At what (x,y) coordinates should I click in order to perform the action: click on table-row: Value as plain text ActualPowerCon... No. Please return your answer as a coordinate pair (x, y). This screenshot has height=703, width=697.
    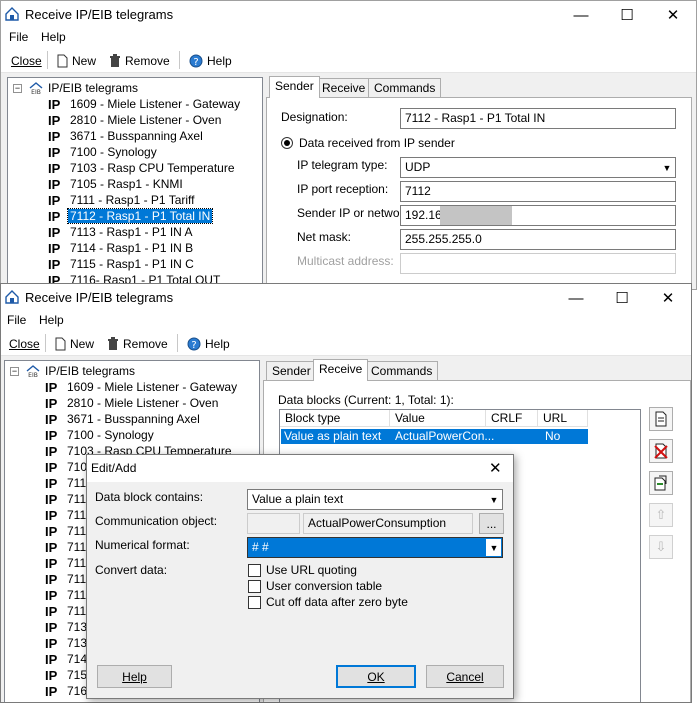
    Looking at the image, I should click on (434, 436).